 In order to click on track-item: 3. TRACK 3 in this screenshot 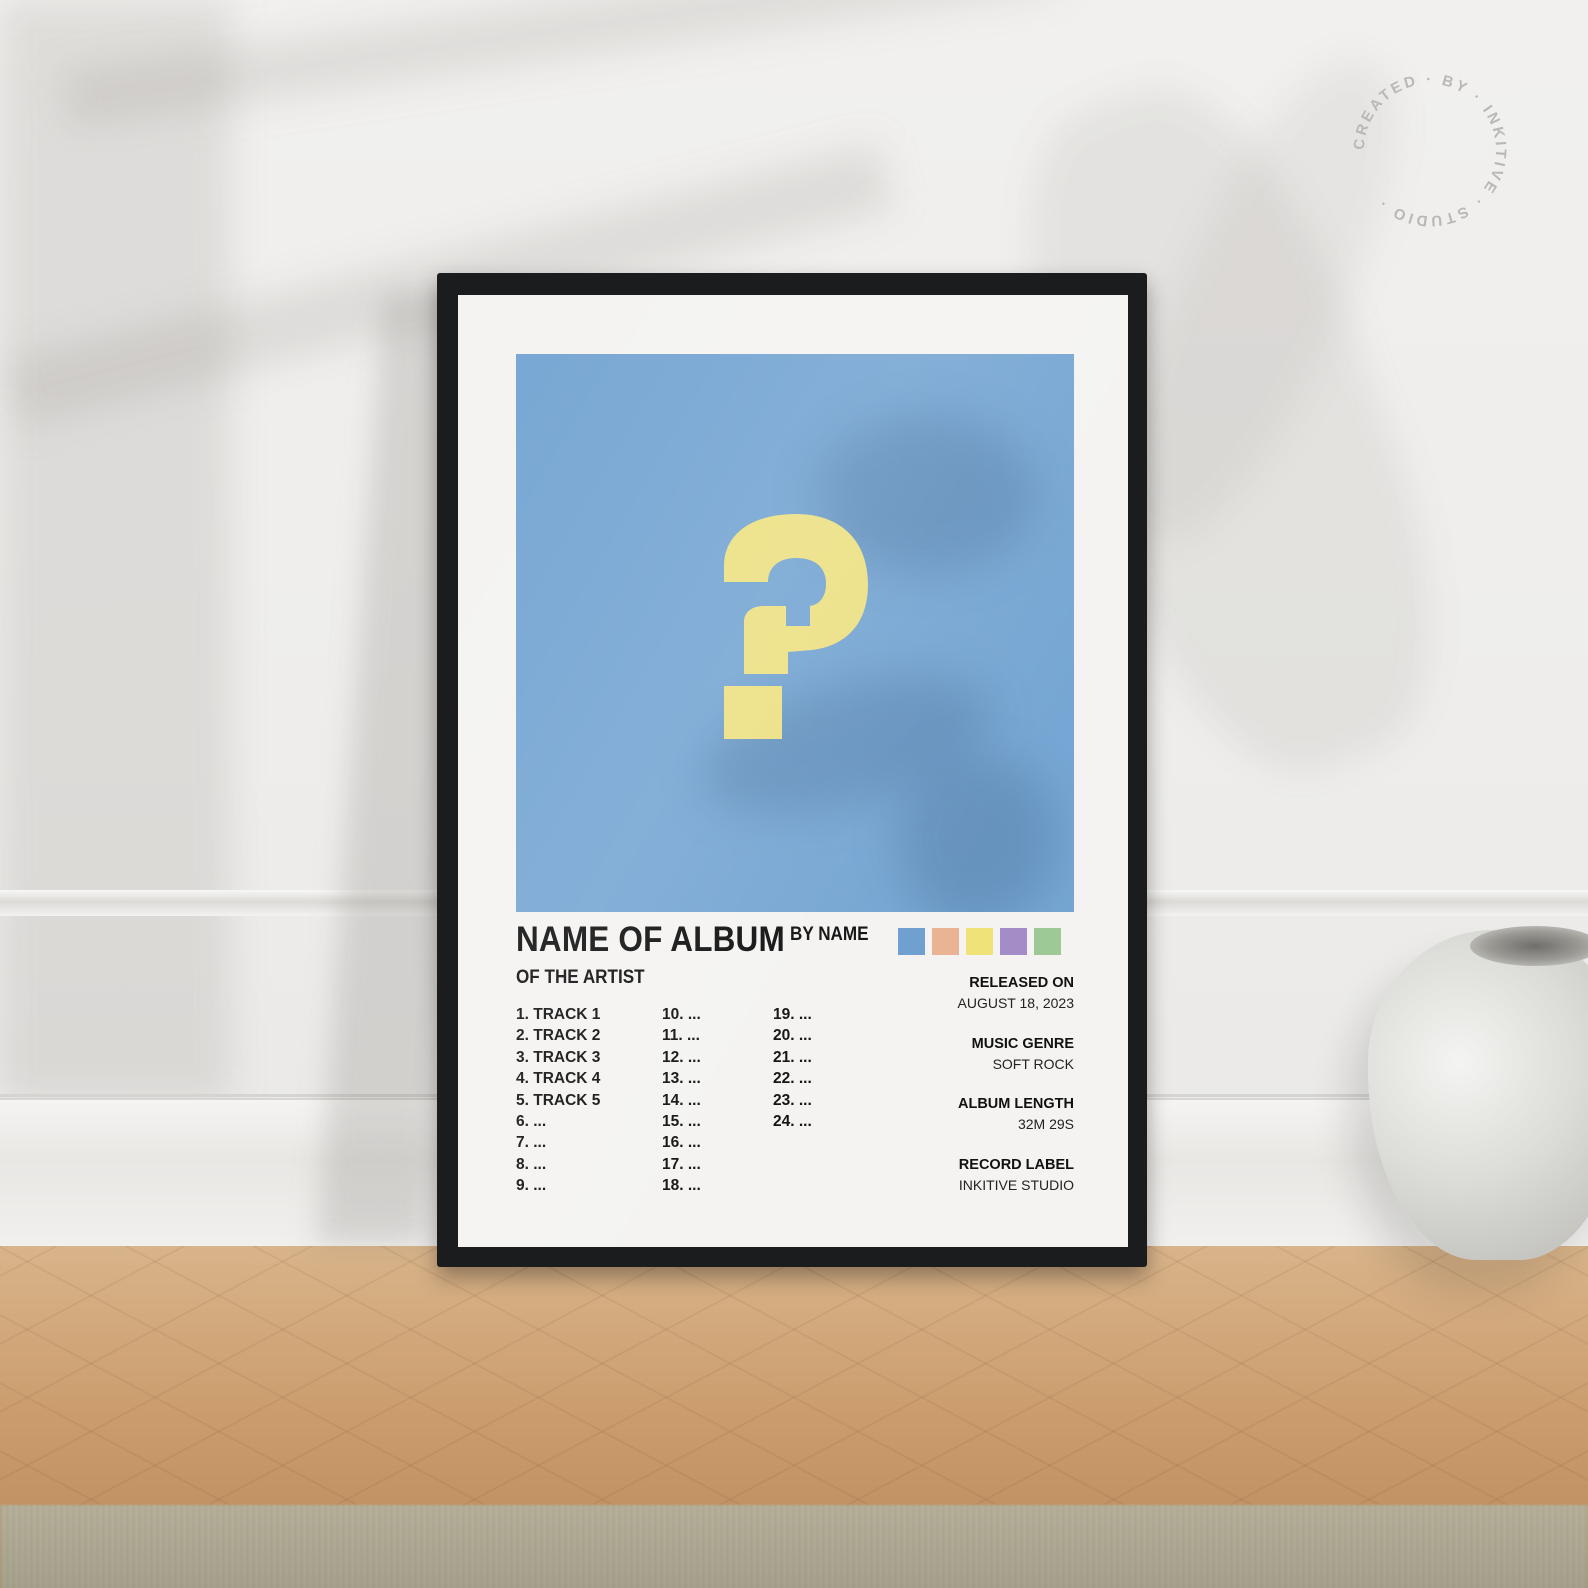, I will do `click(558, 1057)`.